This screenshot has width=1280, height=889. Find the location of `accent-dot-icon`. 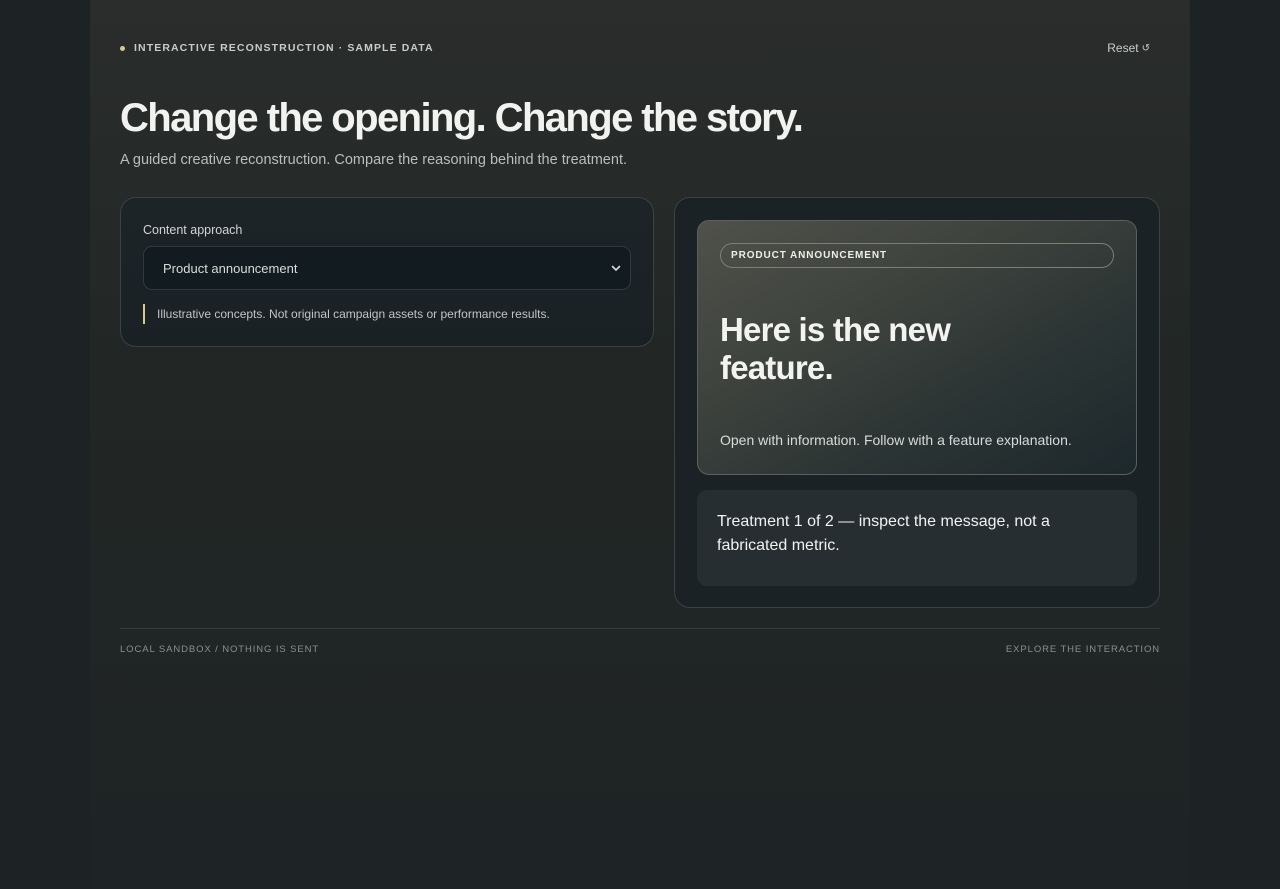

accent-dot-icon is located at coordinates (122, 48).